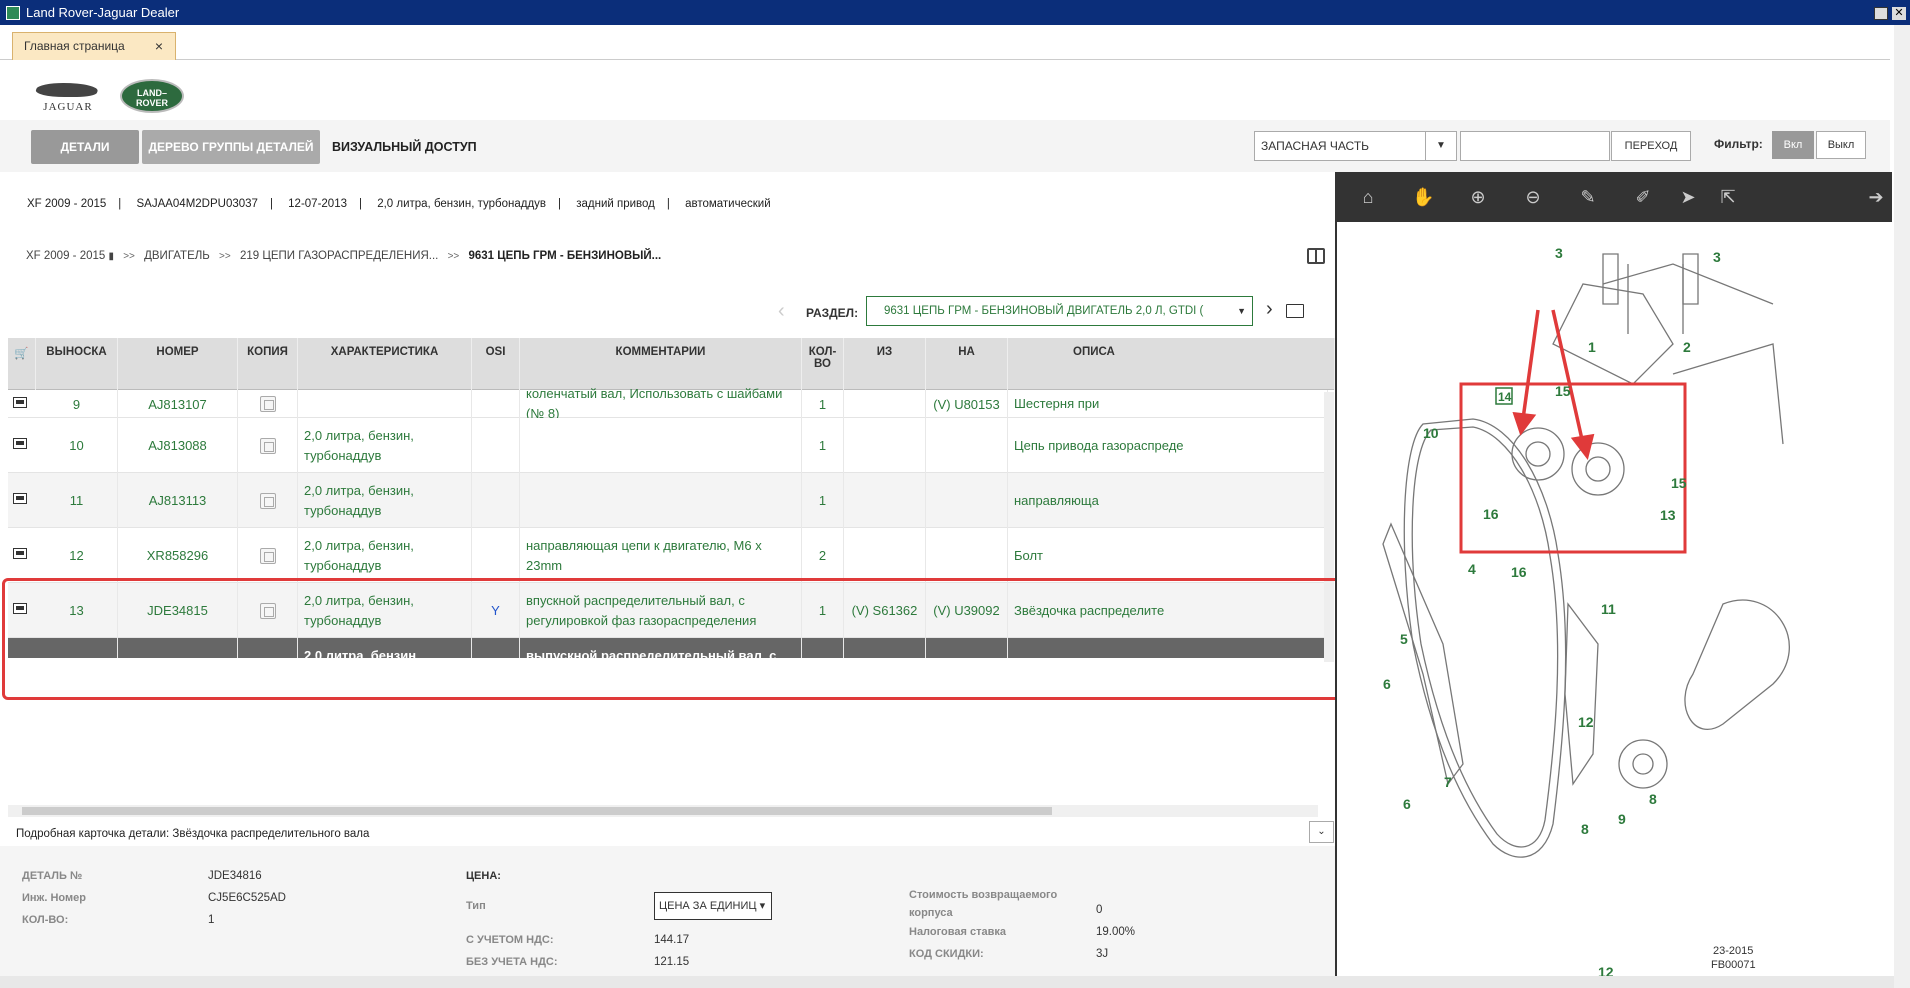 This screenshot has height=988, width=1910. Describe the element at coordinates (231, 147) in the screenshot. I see `tree-button: ДЕРЕВО ГРУППЫ ДЕТАЛЕЙ` at that location.